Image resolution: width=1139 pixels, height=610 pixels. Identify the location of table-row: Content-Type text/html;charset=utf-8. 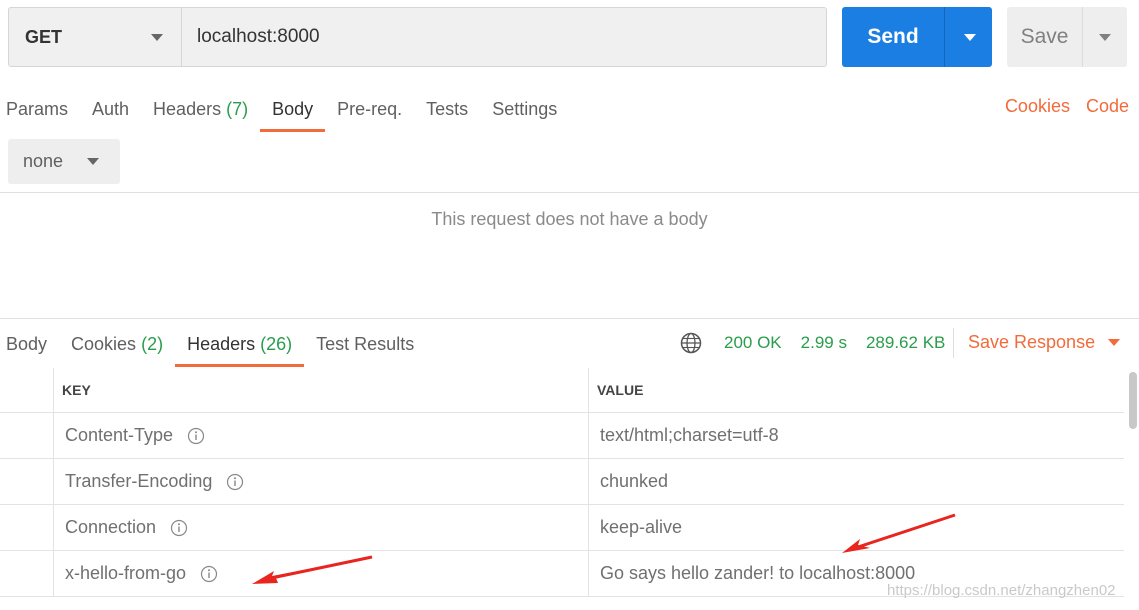
(562, 436).